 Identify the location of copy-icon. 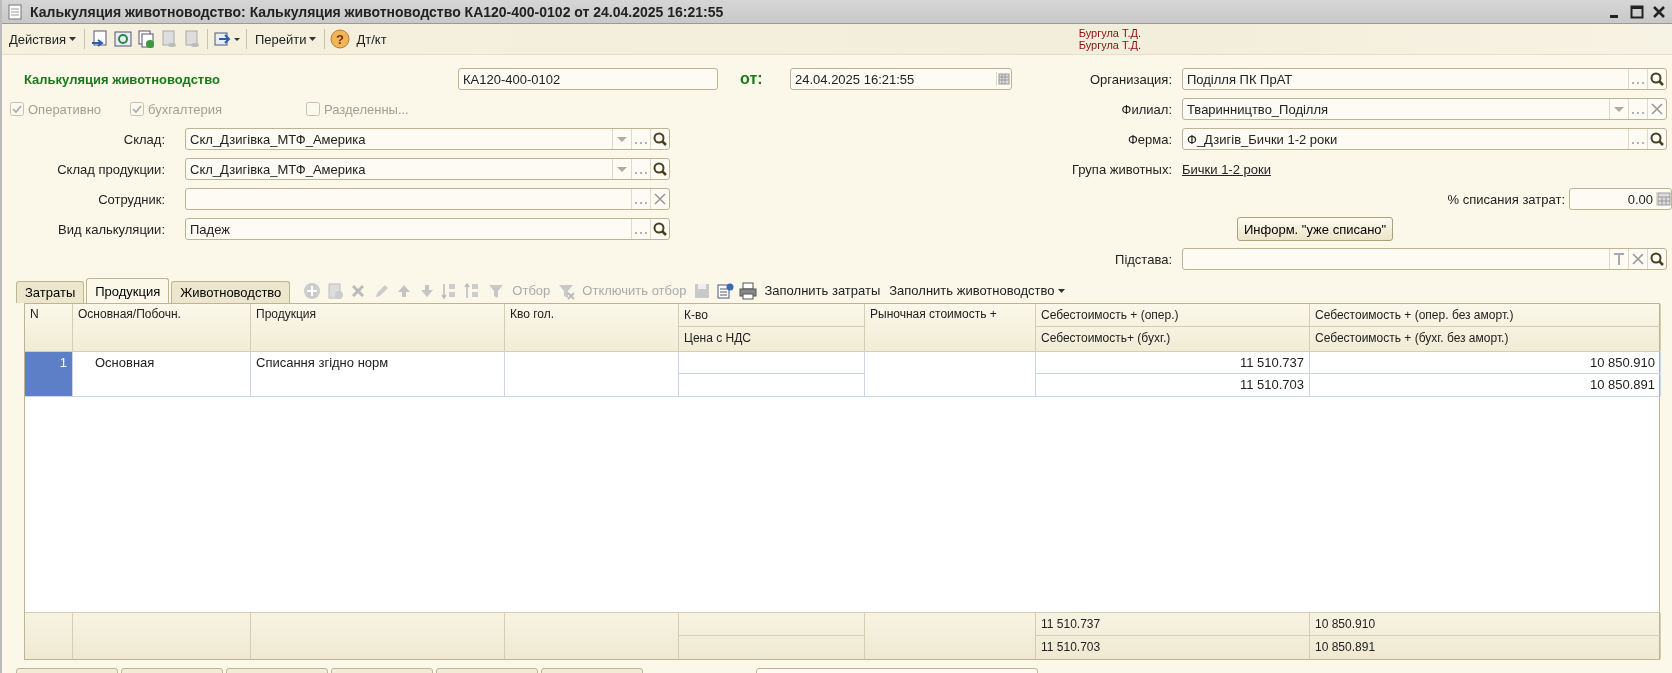
(335, 290).